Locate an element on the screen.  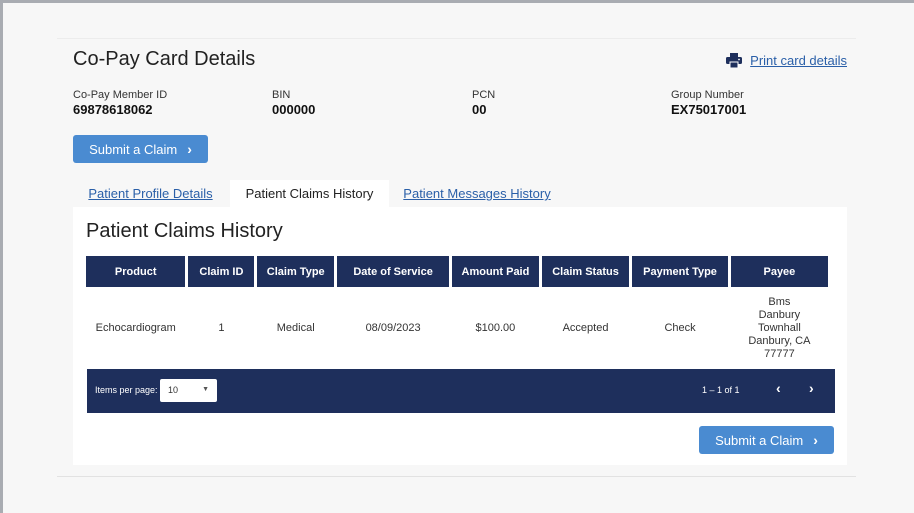
column-header-date-of-service: Date of Service is located at coordinates (393, 271).